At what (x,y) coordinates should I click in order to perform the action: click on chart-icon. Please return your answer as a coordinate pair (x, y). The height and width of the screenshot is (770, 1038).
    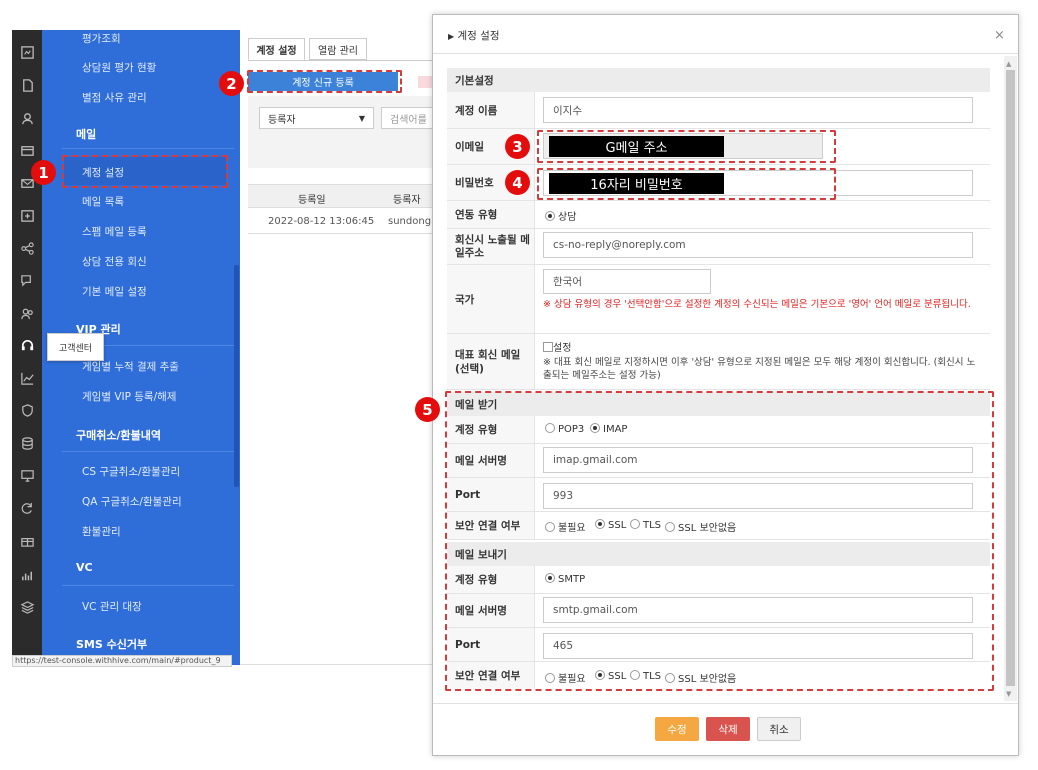
    Looking at the image, I should click on (27, 378).